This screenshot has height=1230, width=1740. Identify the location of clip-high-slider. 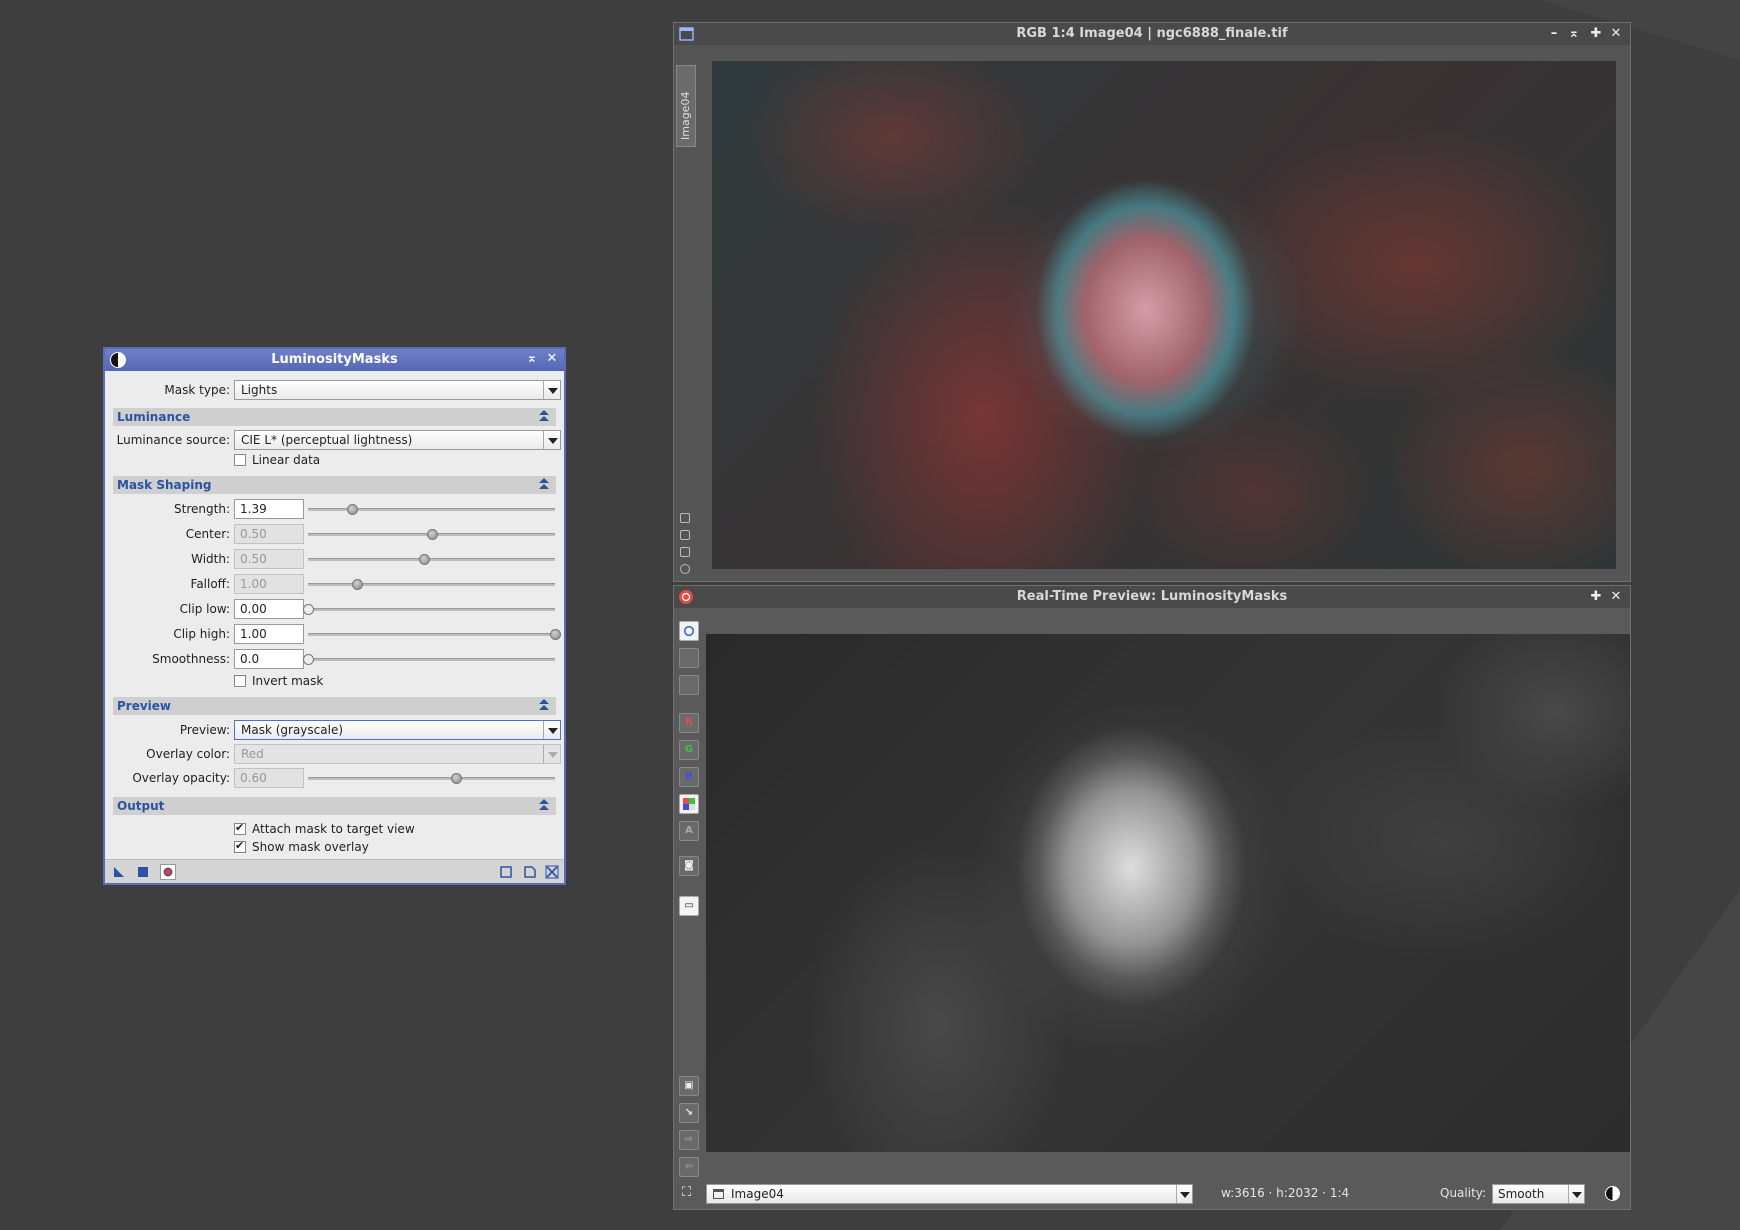
(434, 634).